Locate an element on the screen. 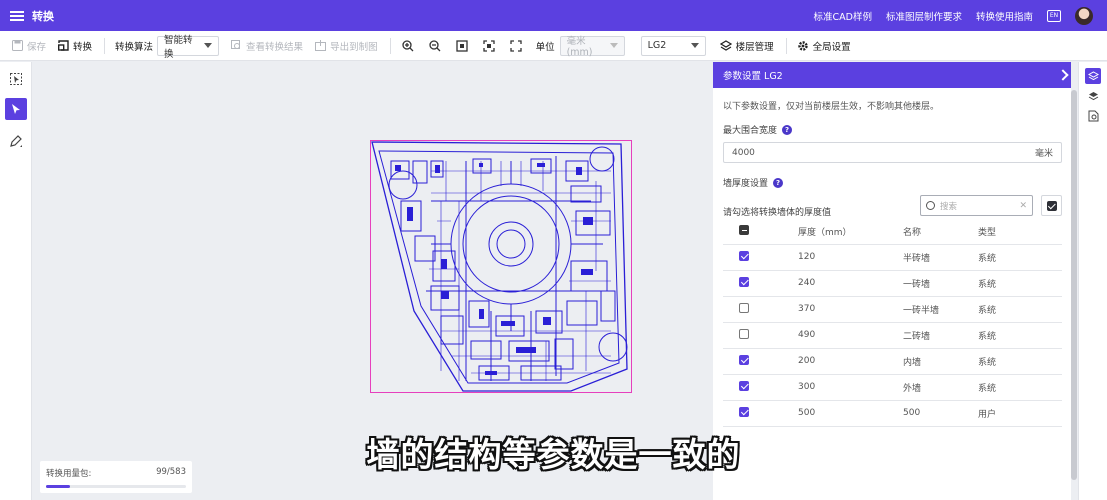 The image size is (1107, 500). gear-icon is located at coordinates (802, 45).